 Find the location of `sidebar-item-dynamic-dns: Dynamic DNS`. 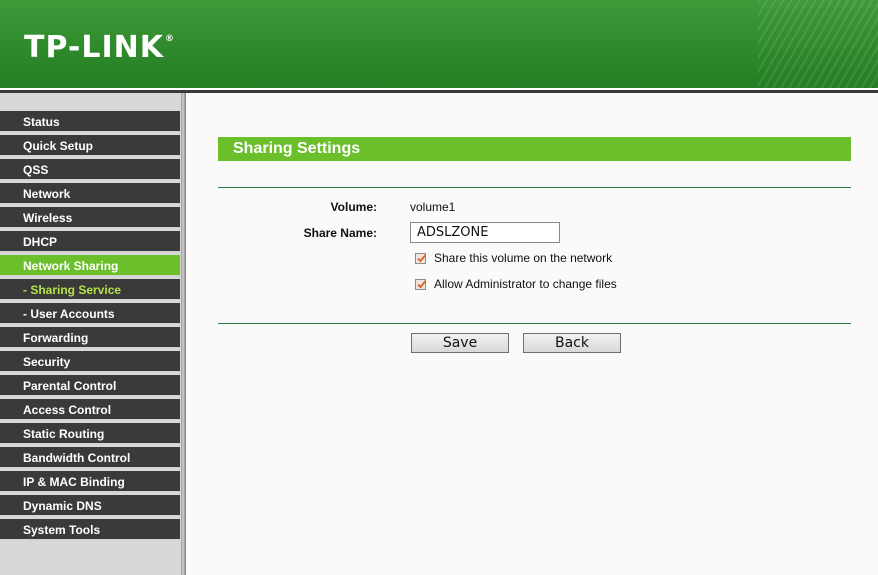

sidebar-item-dynamic-dns: Dynamic DNS is located at coordinates (90, 506).